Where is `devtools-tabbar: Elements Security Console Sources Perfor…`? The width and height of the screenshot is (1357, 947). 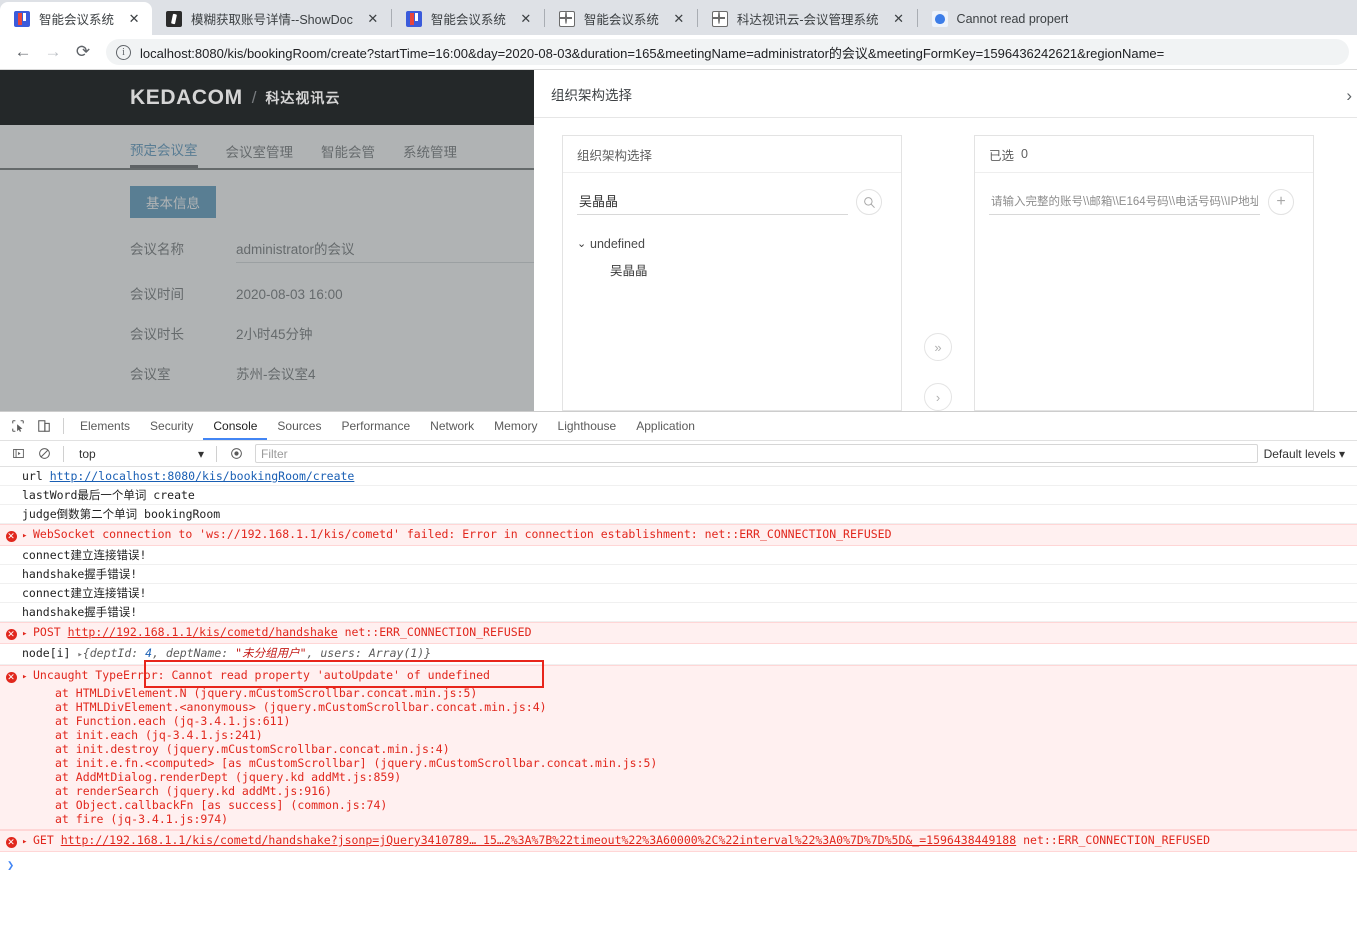
devtools-tabbar: Elements Security Console Sources Perfor… is located at coordinates (678, 426).